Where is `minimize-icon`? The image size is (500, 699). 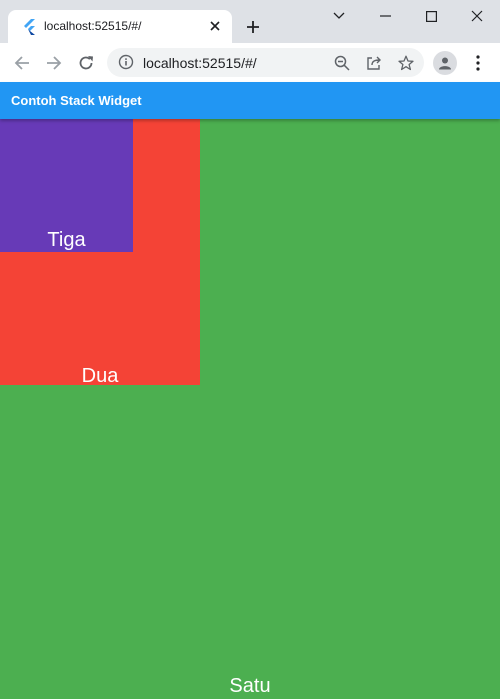
minimize-icon is located at coordinates (385, 16).